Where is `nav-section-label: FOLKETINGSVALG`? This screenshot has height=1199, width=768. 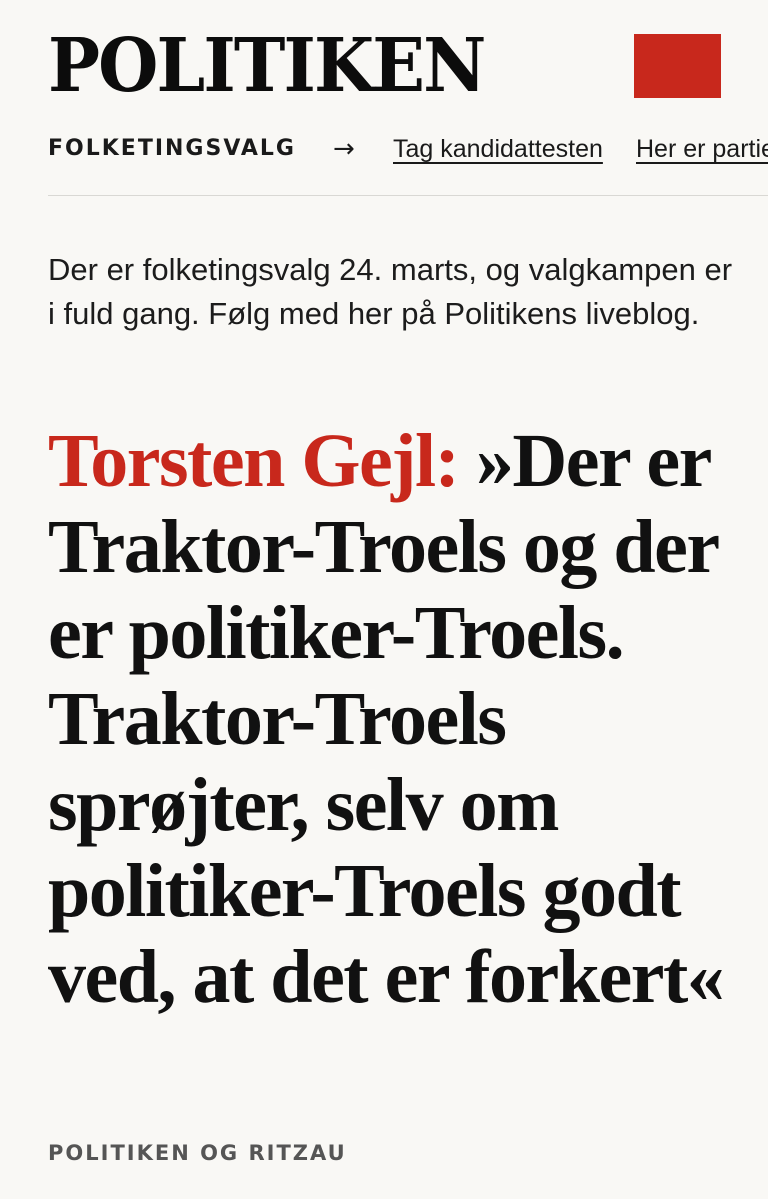 nav-section-label: FOLKETINGSVALG is located at coordinates (172, 149).